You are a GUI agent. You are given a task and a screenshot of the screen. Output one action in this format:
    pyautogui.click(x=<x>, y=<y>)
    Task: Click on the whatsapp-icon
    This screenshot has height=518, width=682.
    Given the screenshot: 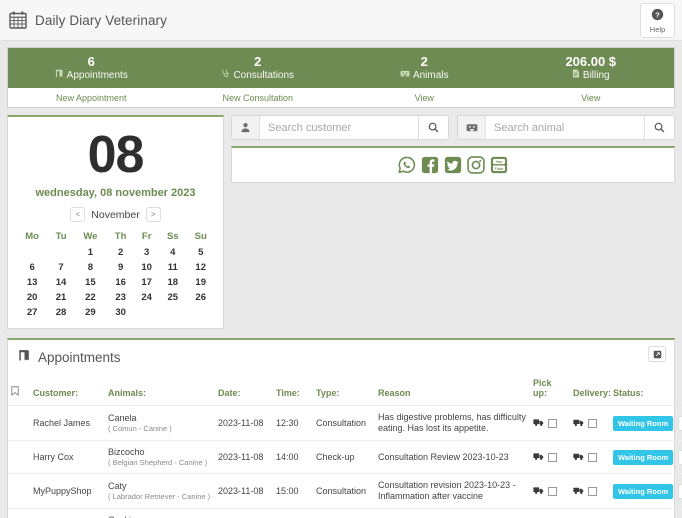 What is the action you would take?
    pyautogui.click(x=407, y=165)
    